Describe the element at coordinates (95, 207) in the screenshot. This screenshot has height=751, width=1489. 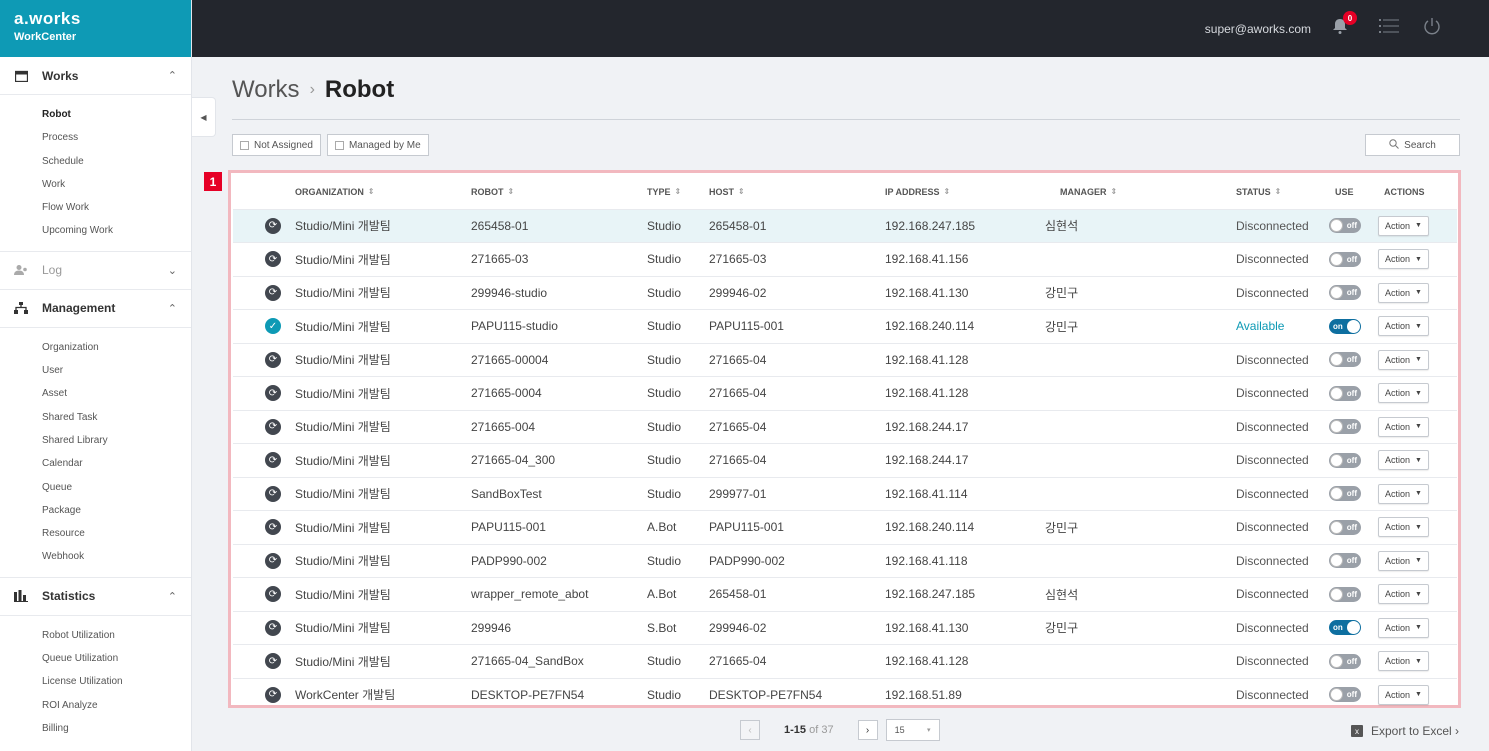
I see `sidebar-item: Flow Work` at that location.